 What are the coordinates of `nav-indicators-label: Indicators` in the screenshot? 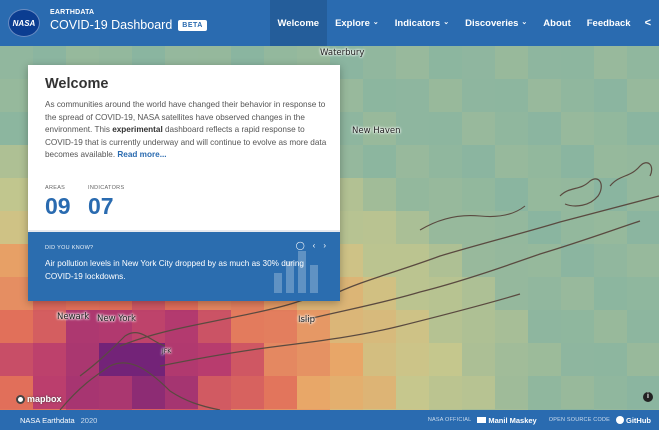 It's located at (417, 23).